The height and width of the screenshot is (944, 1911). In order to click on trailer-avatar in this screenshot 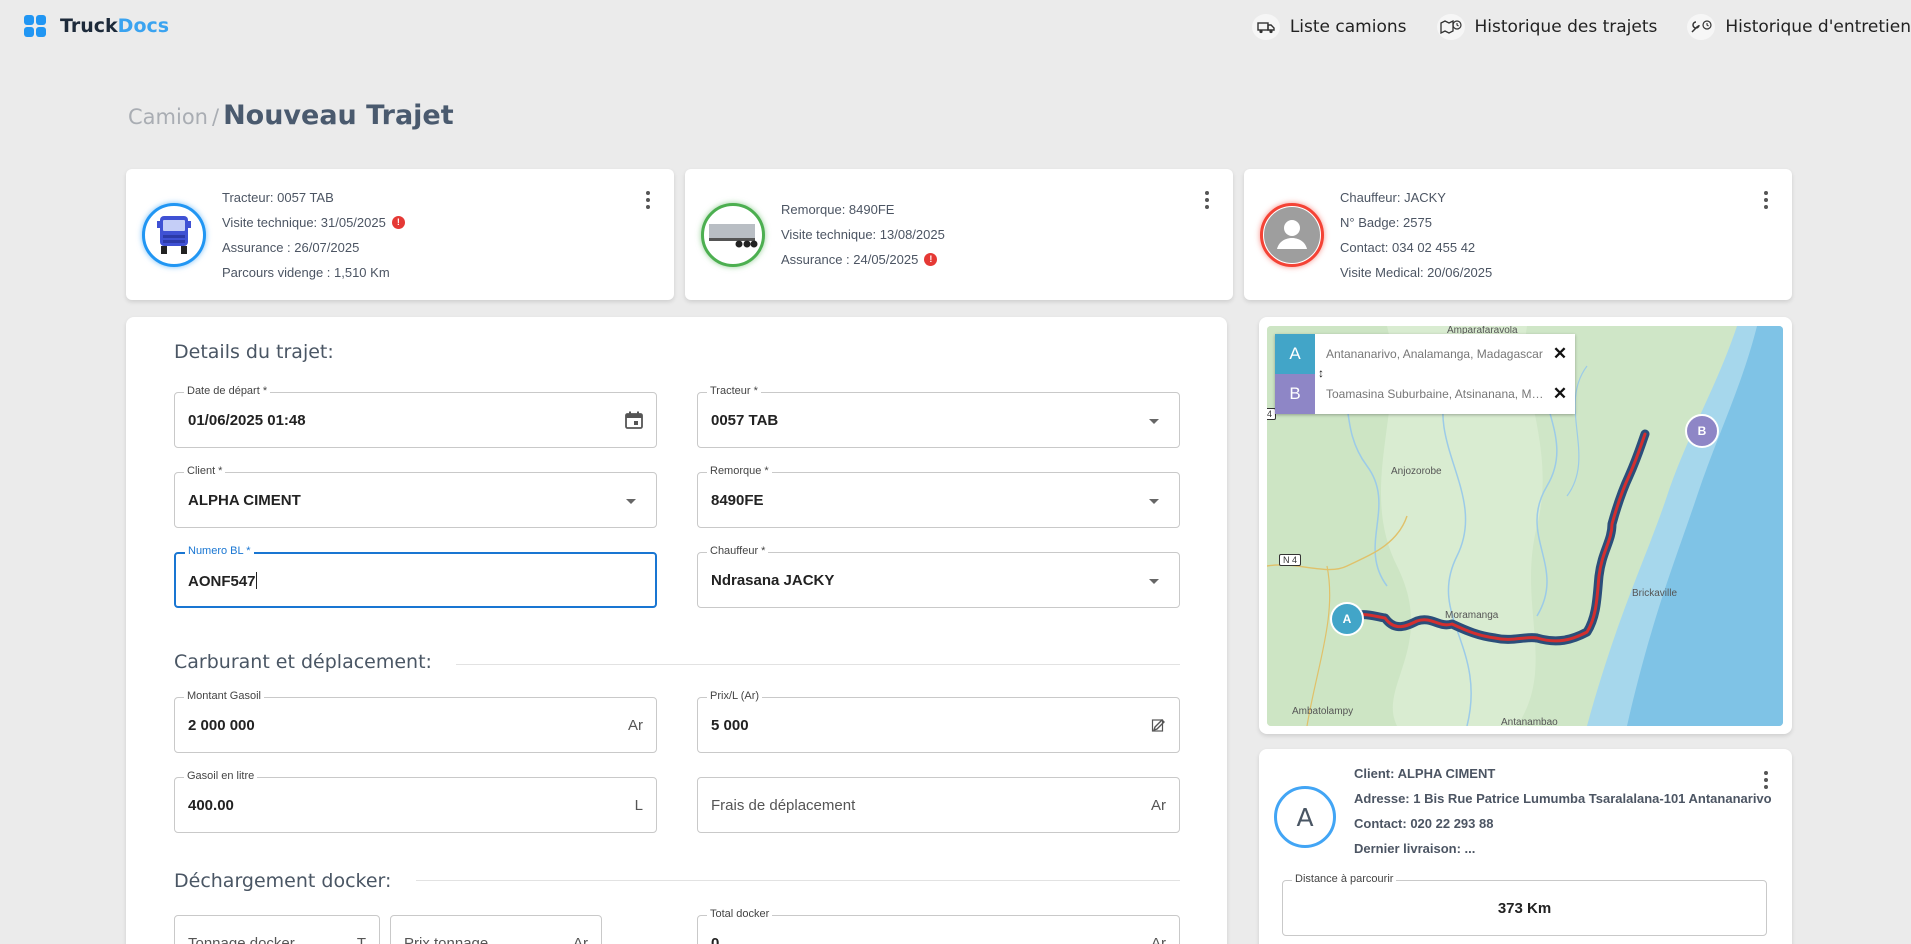, I will do `click(733, 235)`.